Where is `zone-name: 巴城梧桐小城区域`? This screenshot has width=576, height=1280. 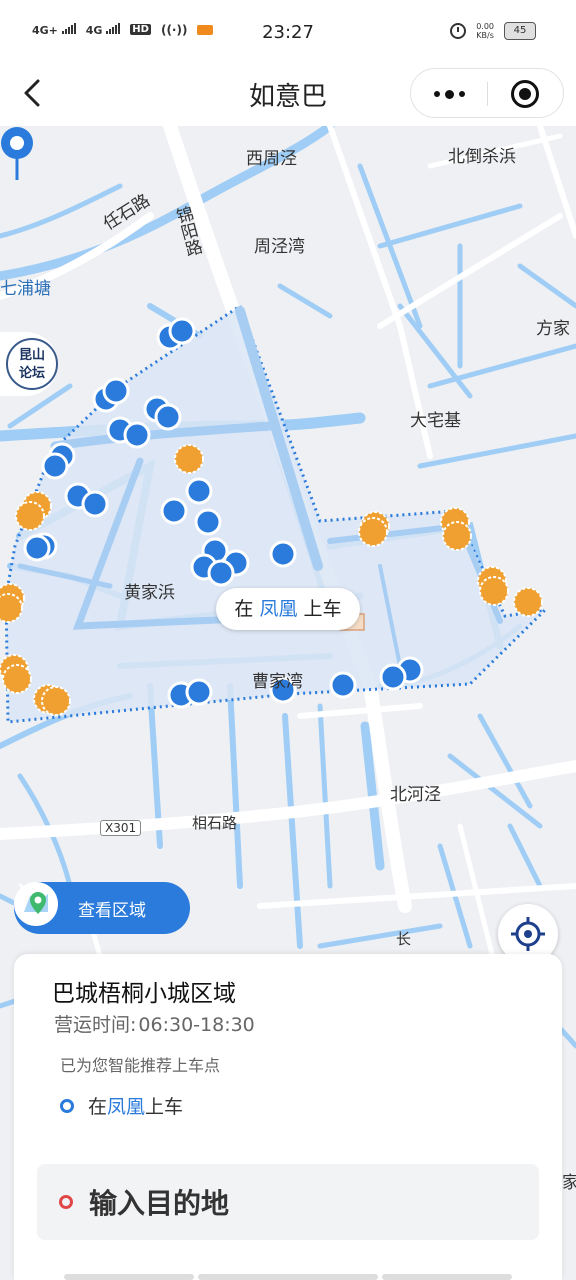 zone-name: 巴城梧桐小城区域 is located at coordinates (144, 994).